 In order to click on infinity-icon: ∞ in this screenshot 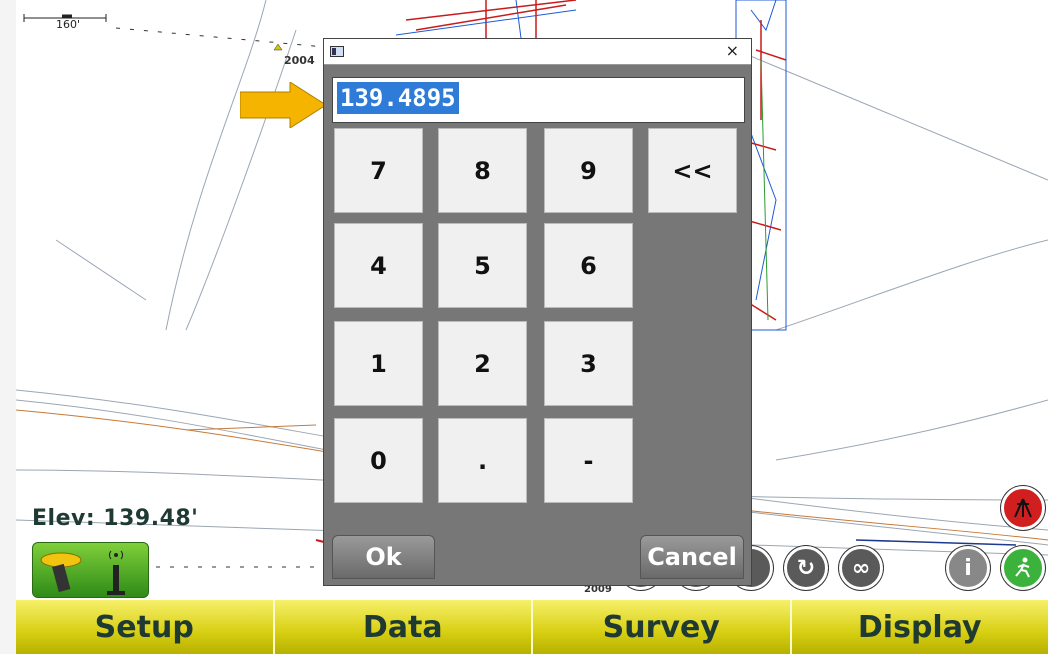, I will do `click(861, 568)`.